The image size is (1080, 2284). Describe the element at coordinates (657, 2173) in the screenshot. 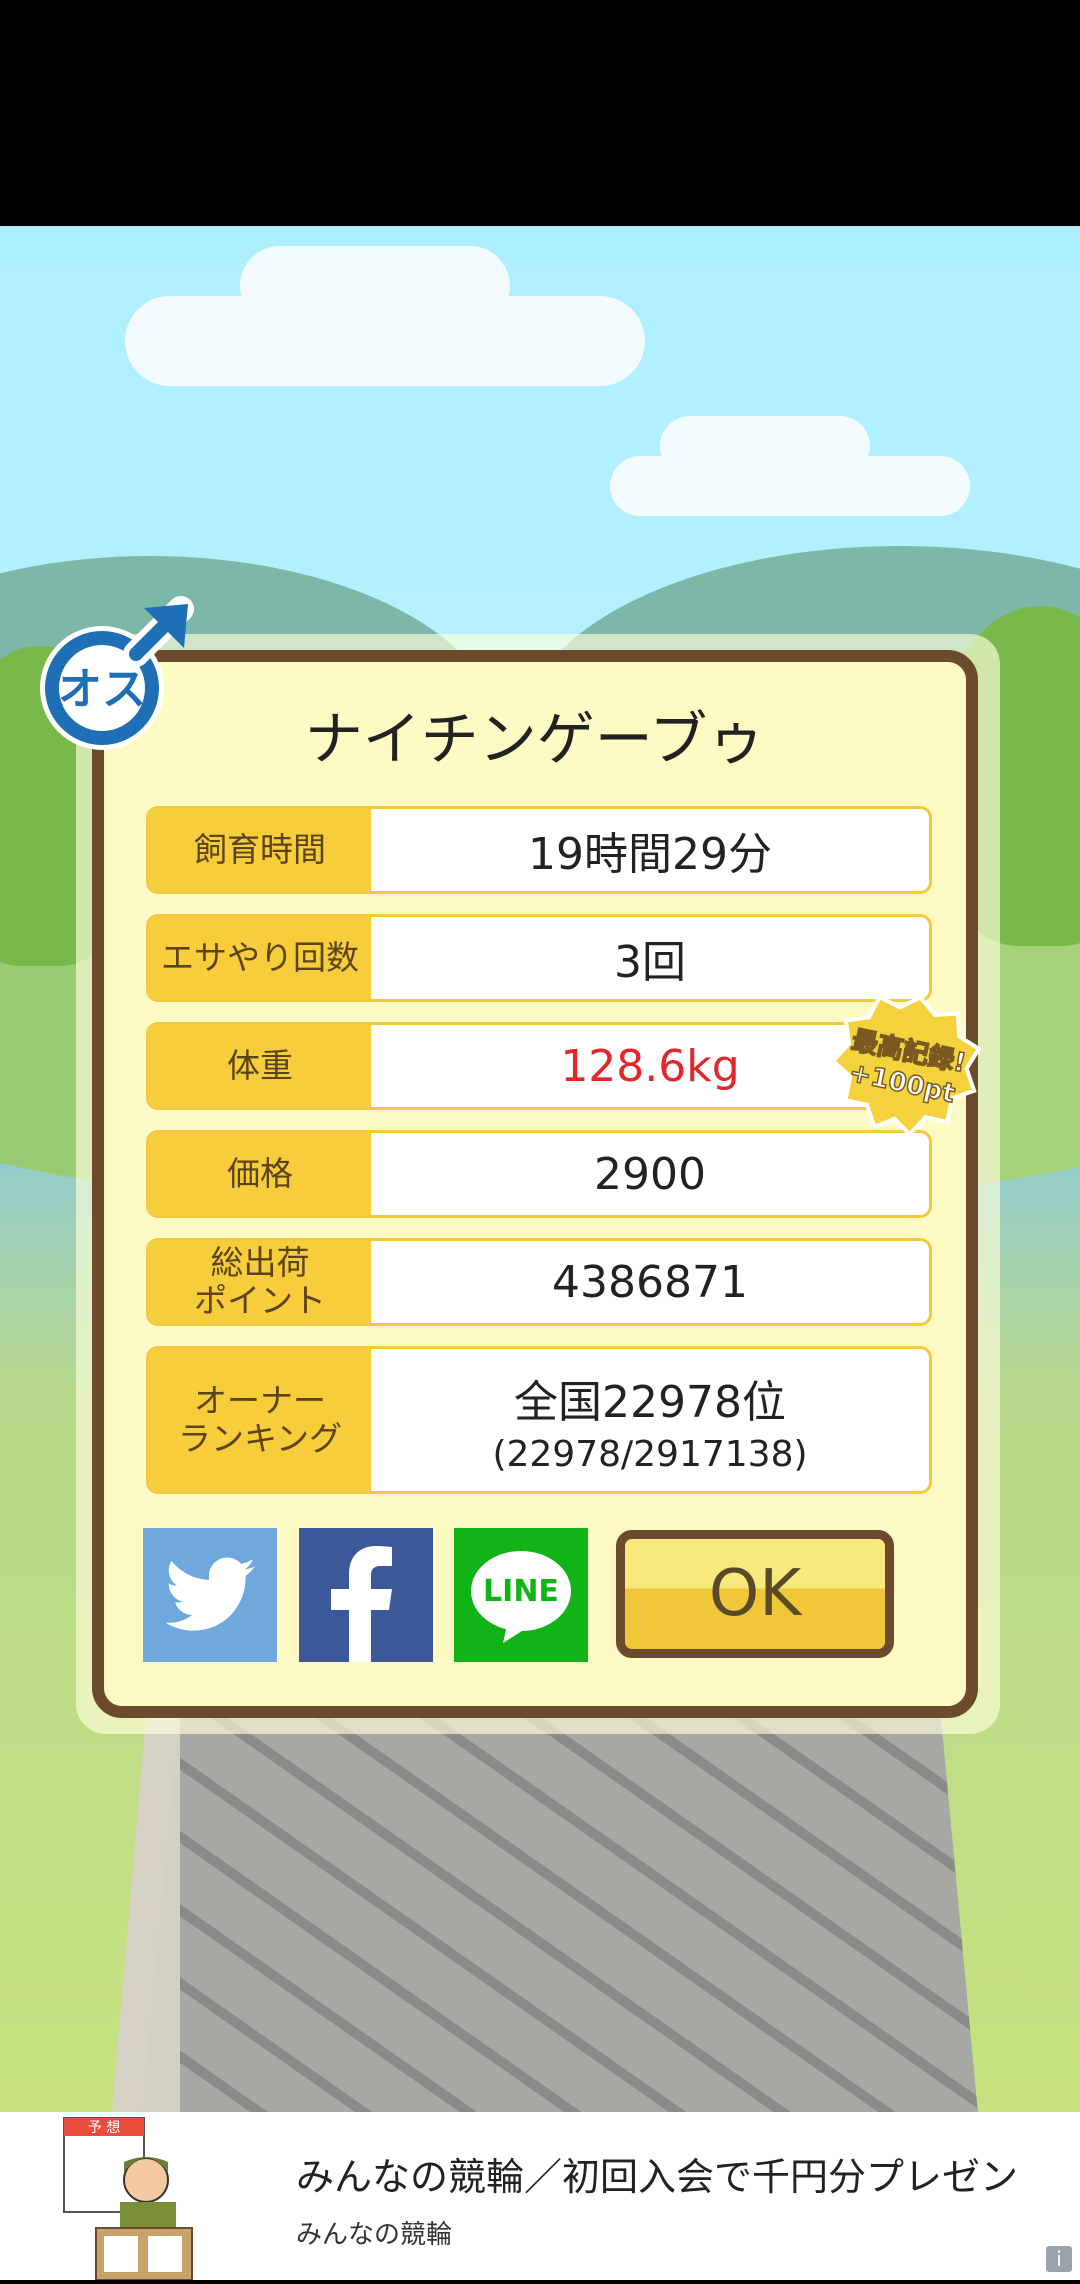

I see `ad-title: みんなの競輪／初回入会で千円分プレゼン` at that location.